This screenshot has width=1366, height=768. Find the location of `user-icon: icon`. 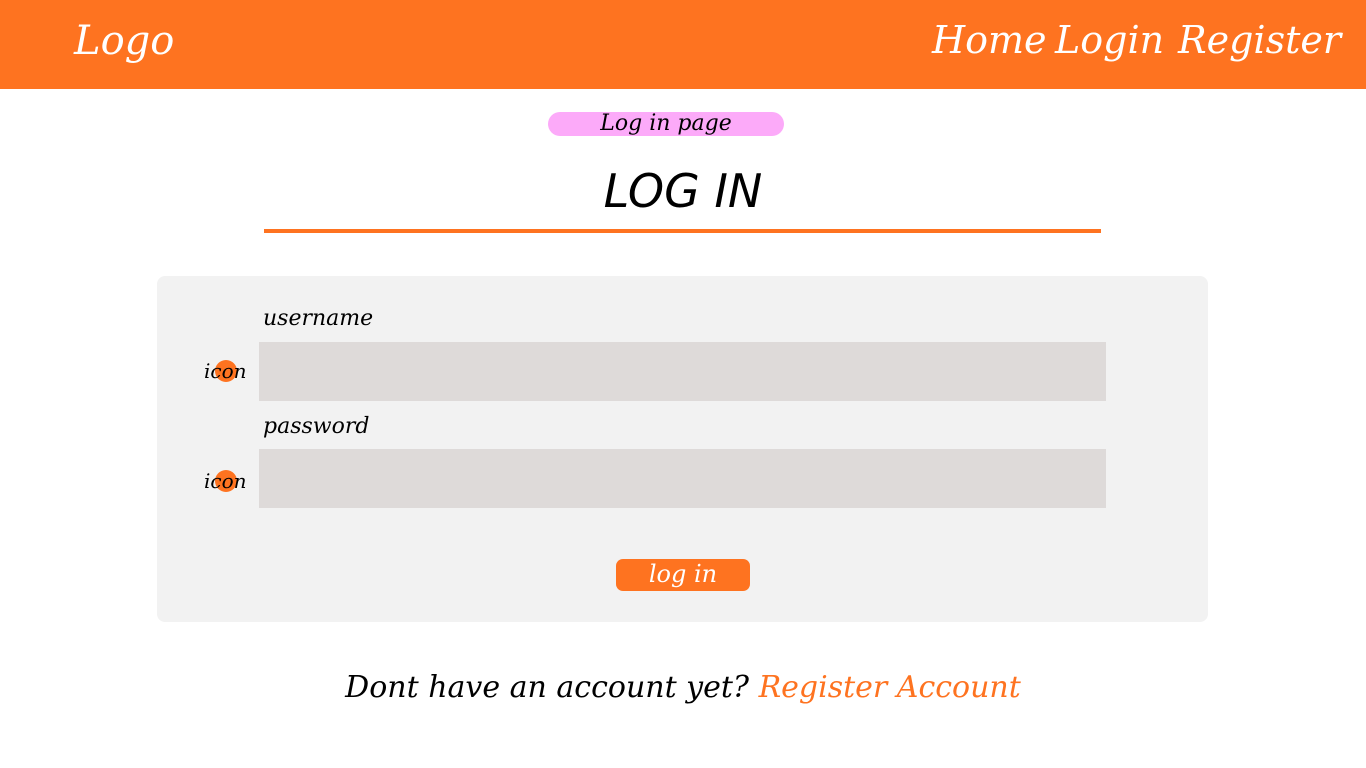

user-icon: icon is located at coordinates (231, 371).